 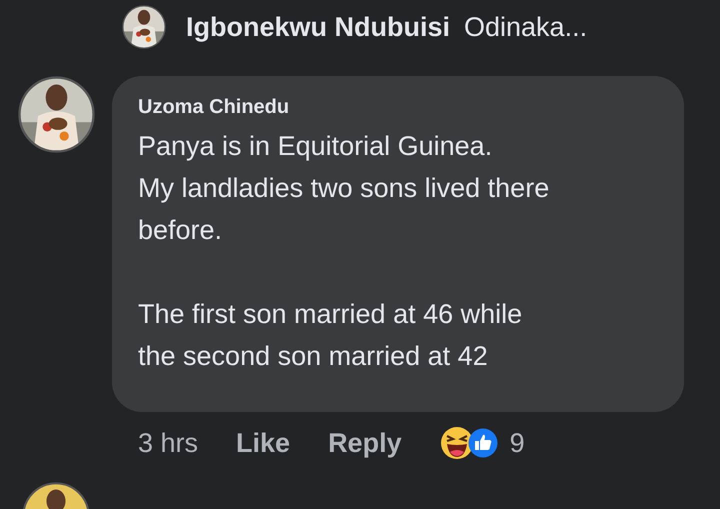 What do you see at coordinates (517, 443) in the screenshot?
I see `reaction-count: 9` at bounding box center [517, 443].